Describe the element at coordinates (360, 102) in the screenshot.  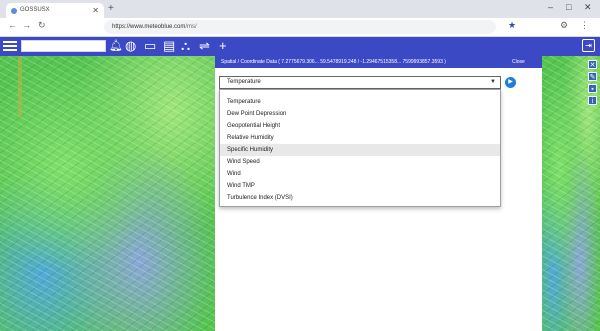
I see `option-temperature: Temperature` at that location.